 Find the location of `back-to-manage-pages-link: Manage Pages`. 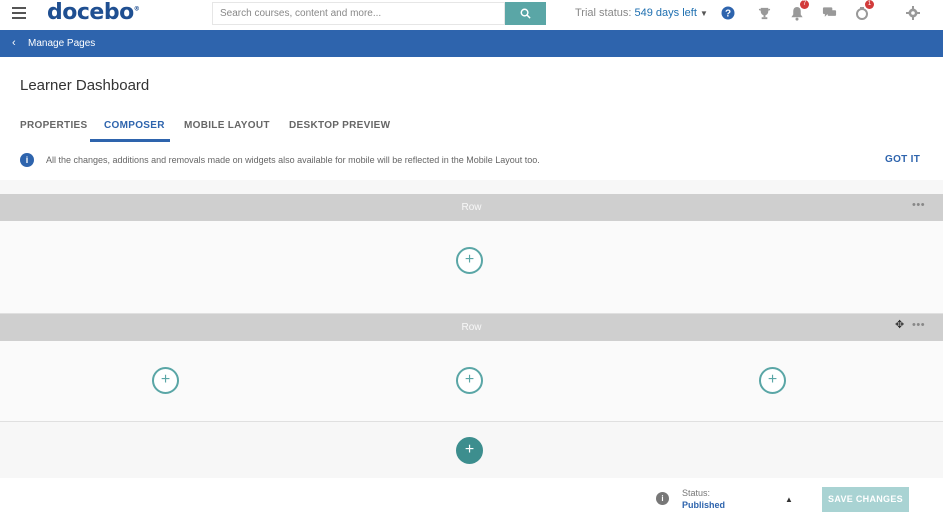

back-to-manage-pages-link: Manage Pages is located at coordinates (61, 43).